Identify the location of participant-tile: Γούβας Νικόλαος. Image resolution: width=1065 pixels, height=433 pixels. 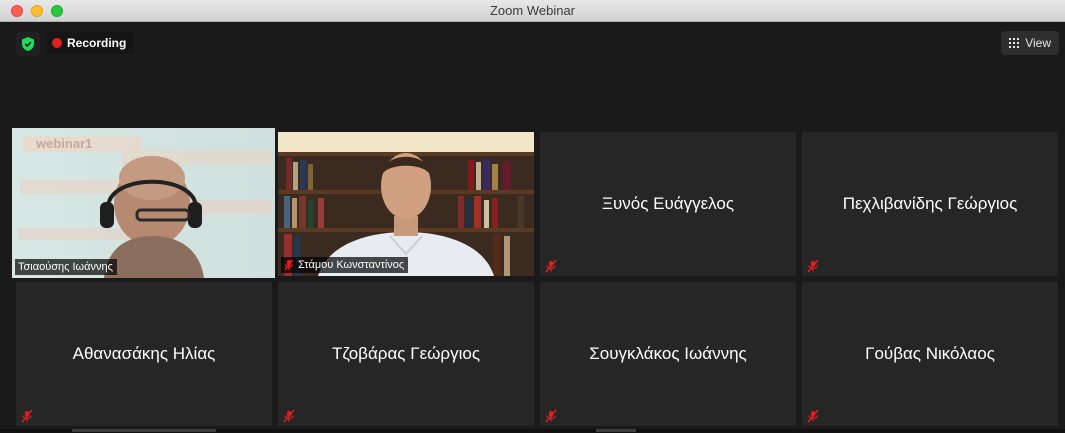
(930, 354).